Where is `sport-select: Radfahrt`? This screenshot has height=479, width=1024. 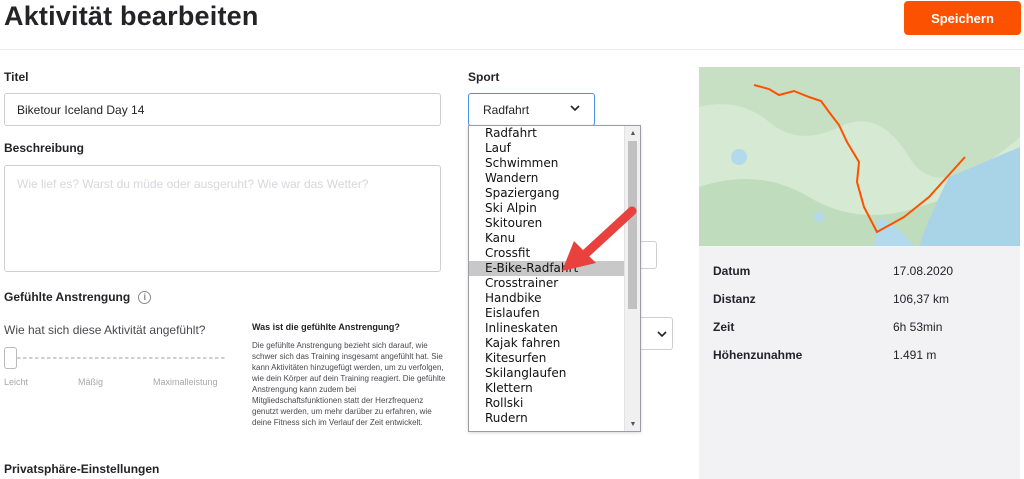 sport-select: Radfahrt is located at coordinates (531, 109).